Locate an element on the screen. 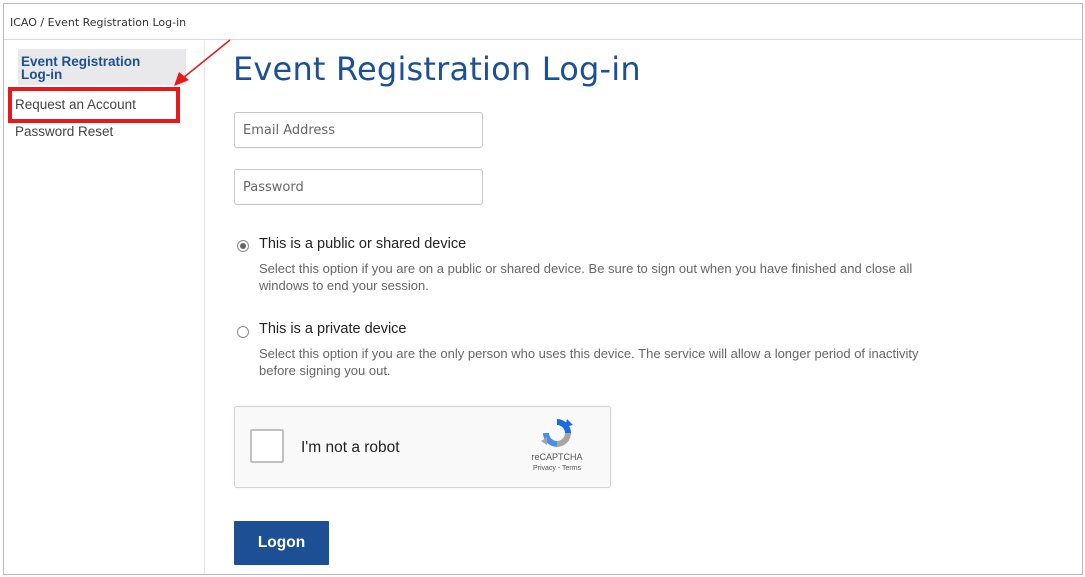 Image resolution: width=1085 pixels, height=577 pixels. recaptcha-checkbox is located at coordinates (267, 446).